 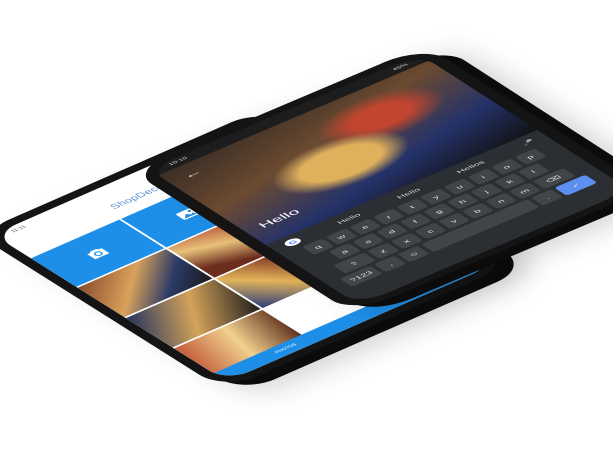 What do you see at coordinates (527, 142) in the screenshot?
I see `mic-icon: 🎤` at bounding box center [527, 142].